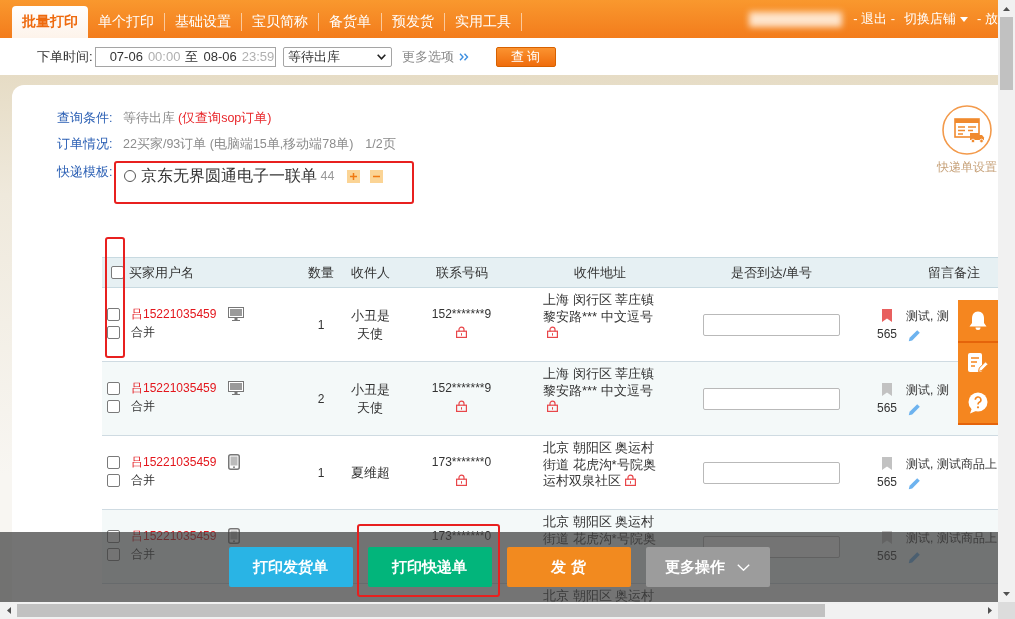 This screenshot has height=619, width=1015. I want to click on right-arrow-icon, so click(989, 610).